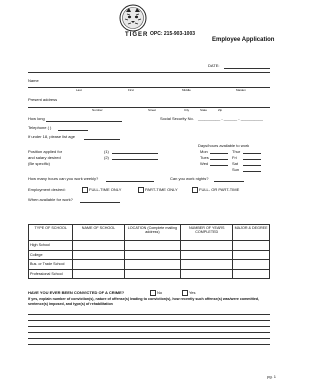  I want to click on address-sub-street: Street, so click(152, 110).